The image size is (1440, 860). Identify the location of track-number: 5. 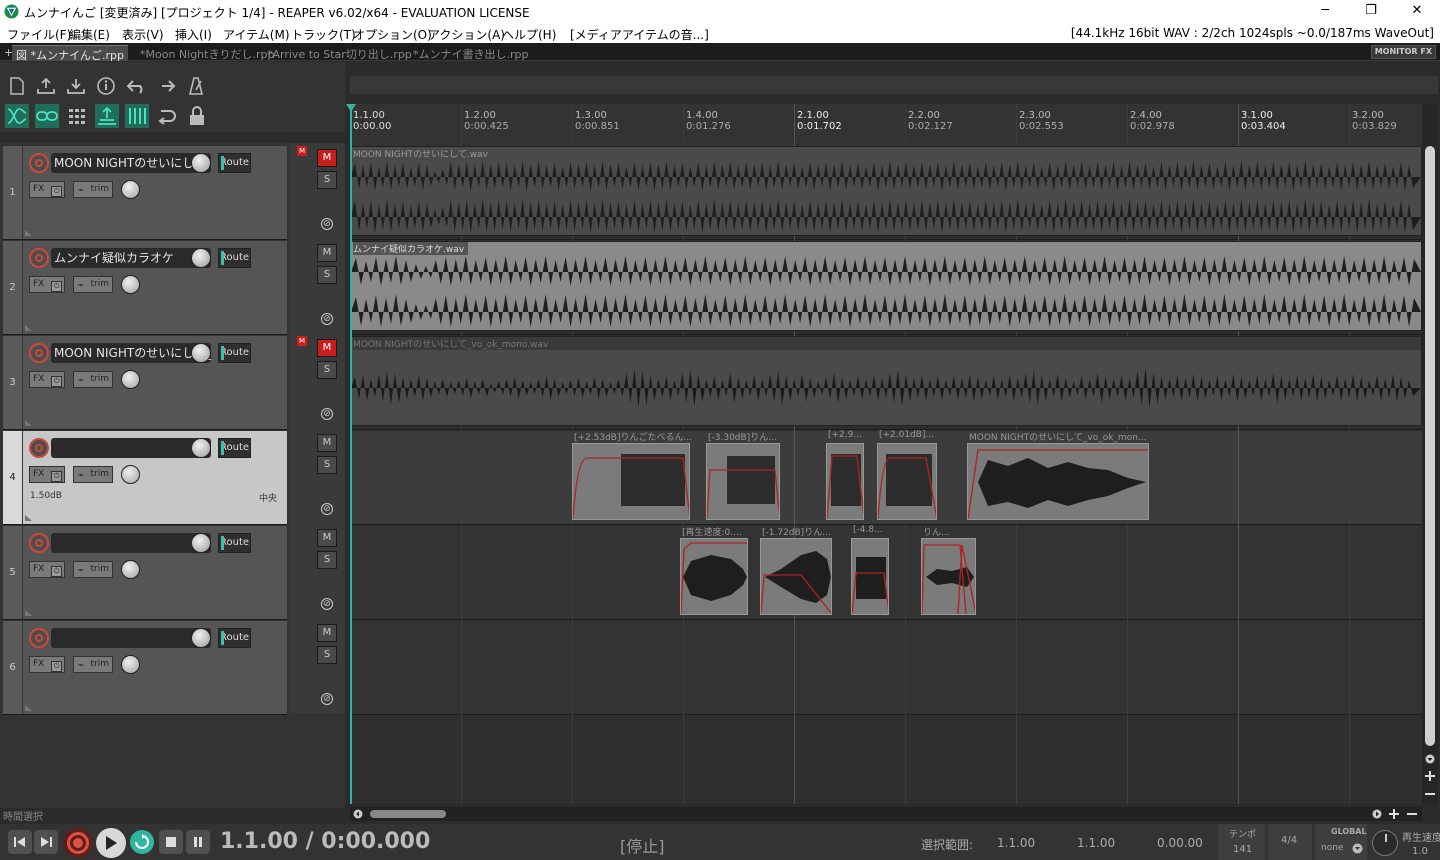
(12, 572).